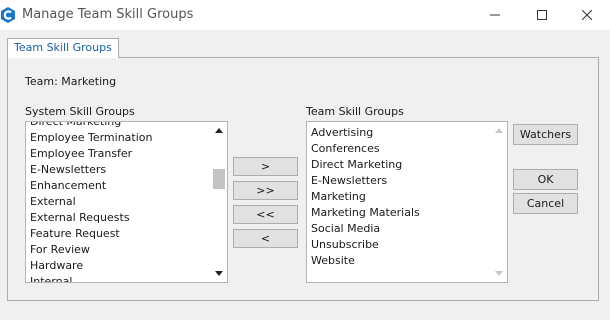 The image size is (610, 320). I want to click on tab-team-skill-groups: Team Skill Groups, so click(63, 48).